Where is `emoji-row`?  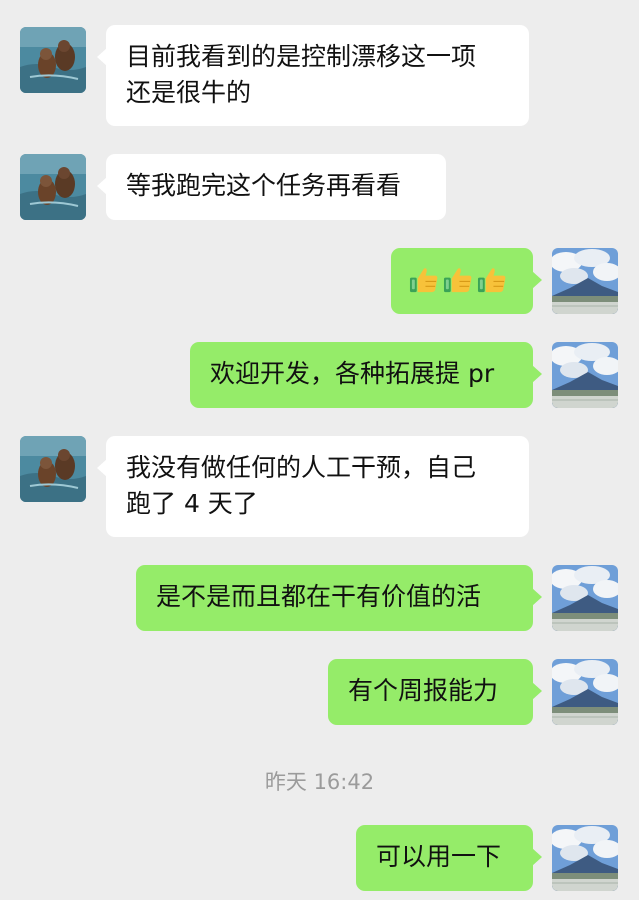 emoji-row is located at coordinates (458, 279).